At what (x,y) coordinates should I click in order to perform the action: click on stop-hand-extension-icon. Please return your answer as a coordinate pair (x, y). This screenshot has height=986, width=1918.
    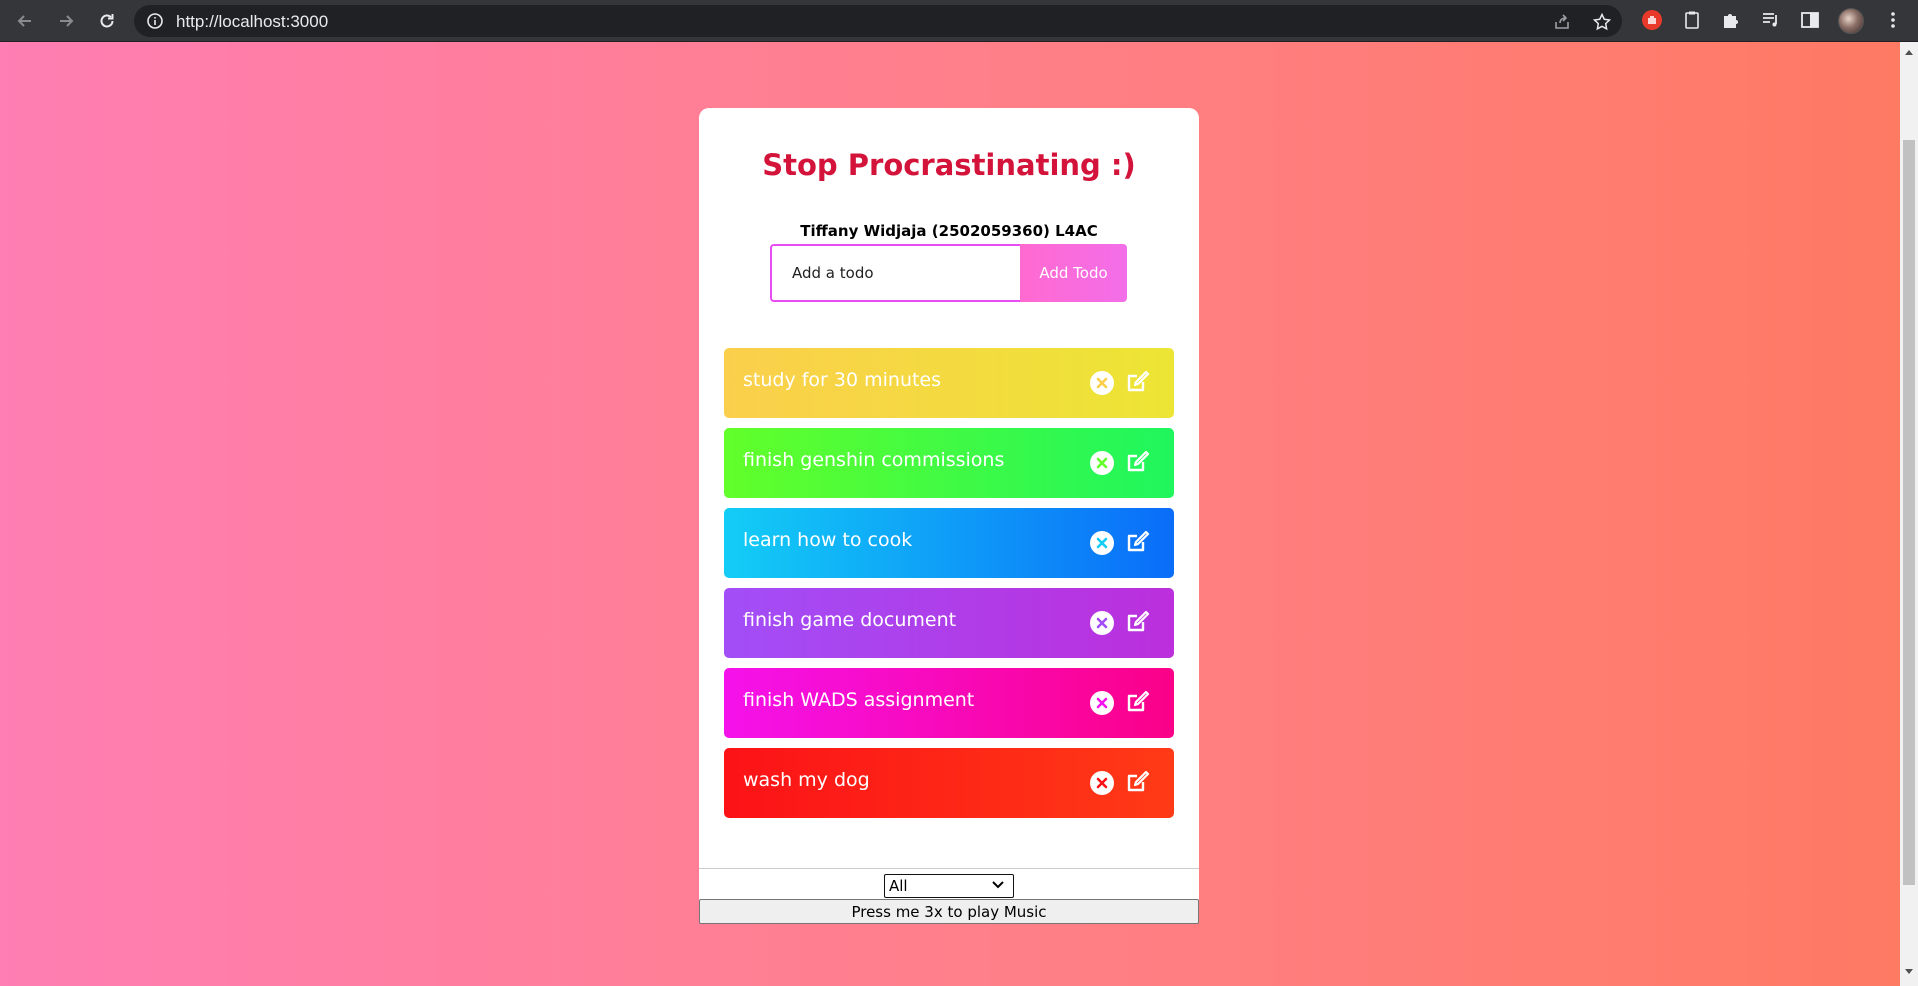
    Looking at the image, I should click on (1652, 20).